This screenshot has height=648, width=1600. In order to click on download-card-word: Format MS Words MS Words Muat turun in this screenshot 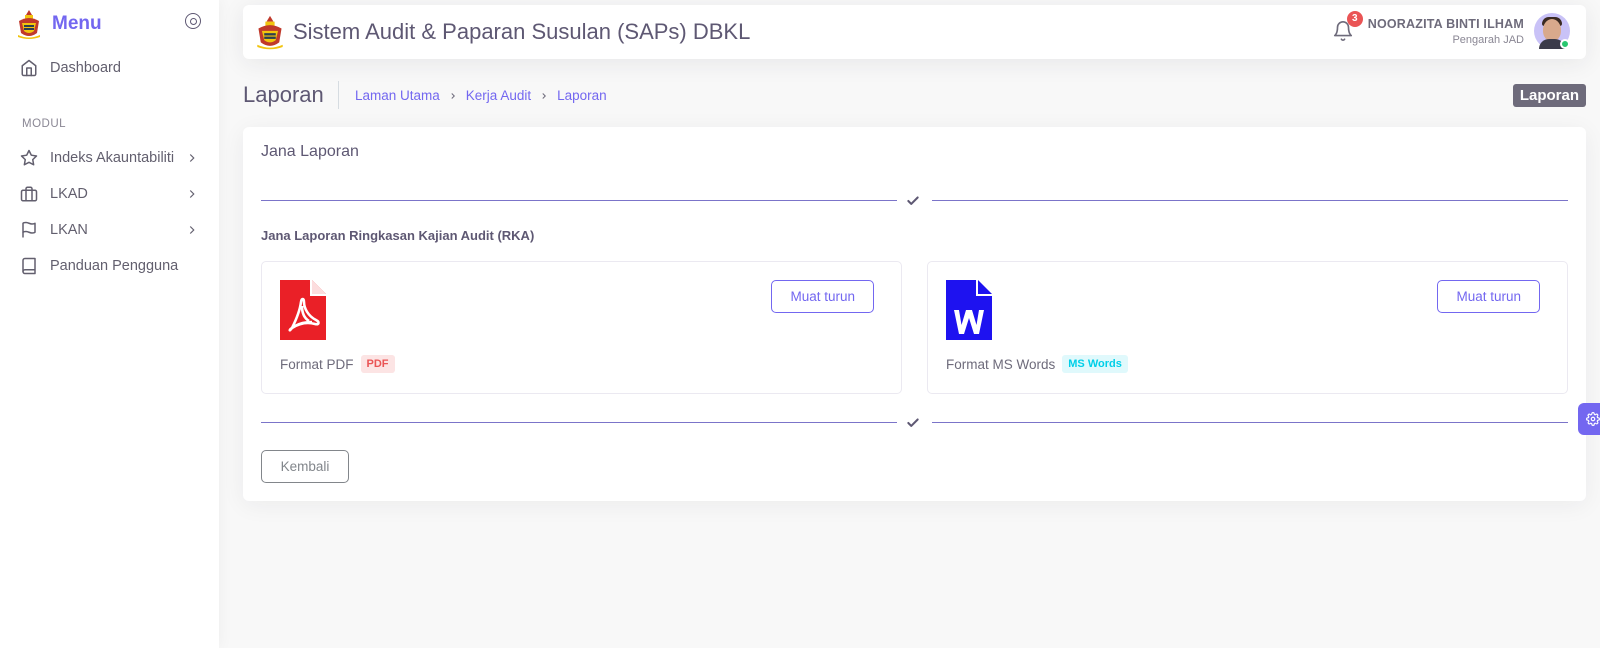, I will do `click(1247, 327)`.